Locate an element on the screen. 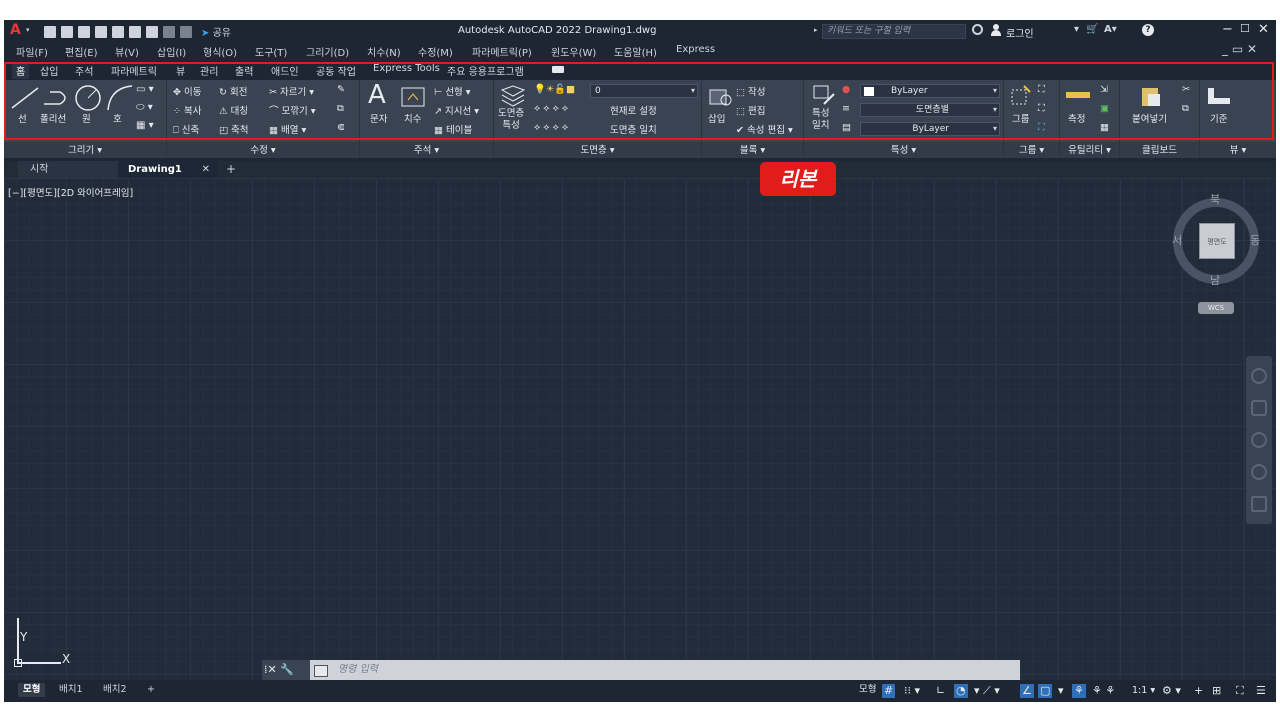  rotate-button: ↻ 회전 is located at coordinates (233, 91).